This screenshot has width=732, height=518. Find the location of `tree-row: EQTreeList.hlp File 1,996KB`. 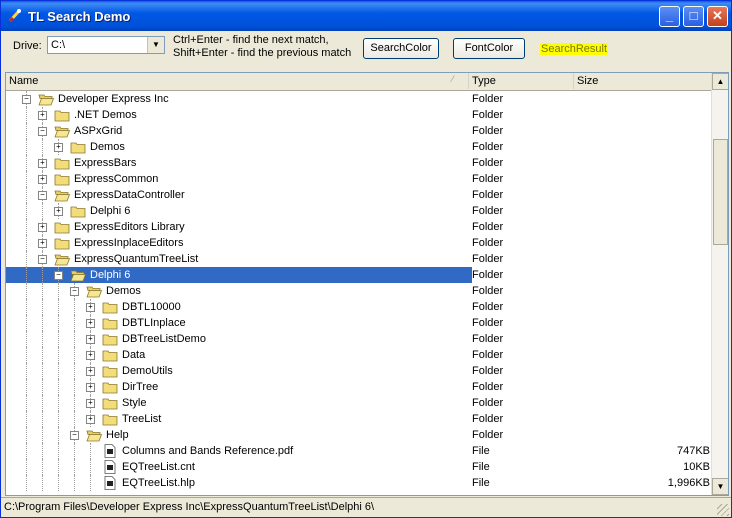

tree-row: EQTreeList.hlp File 1,996KB is located at coordinates (358, 483).